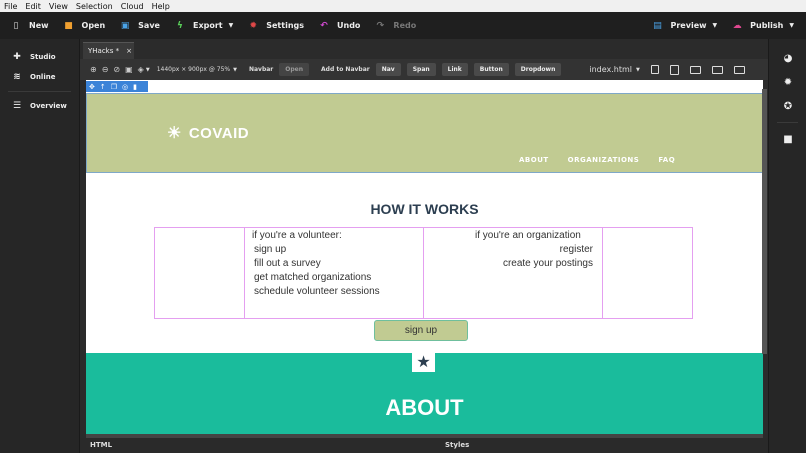 This screenshot has width=806, height=453. What do you see at coordinates (491, 69) in the screenshot?
I see `add-button-button: Button` at bounding box center [491, 69].